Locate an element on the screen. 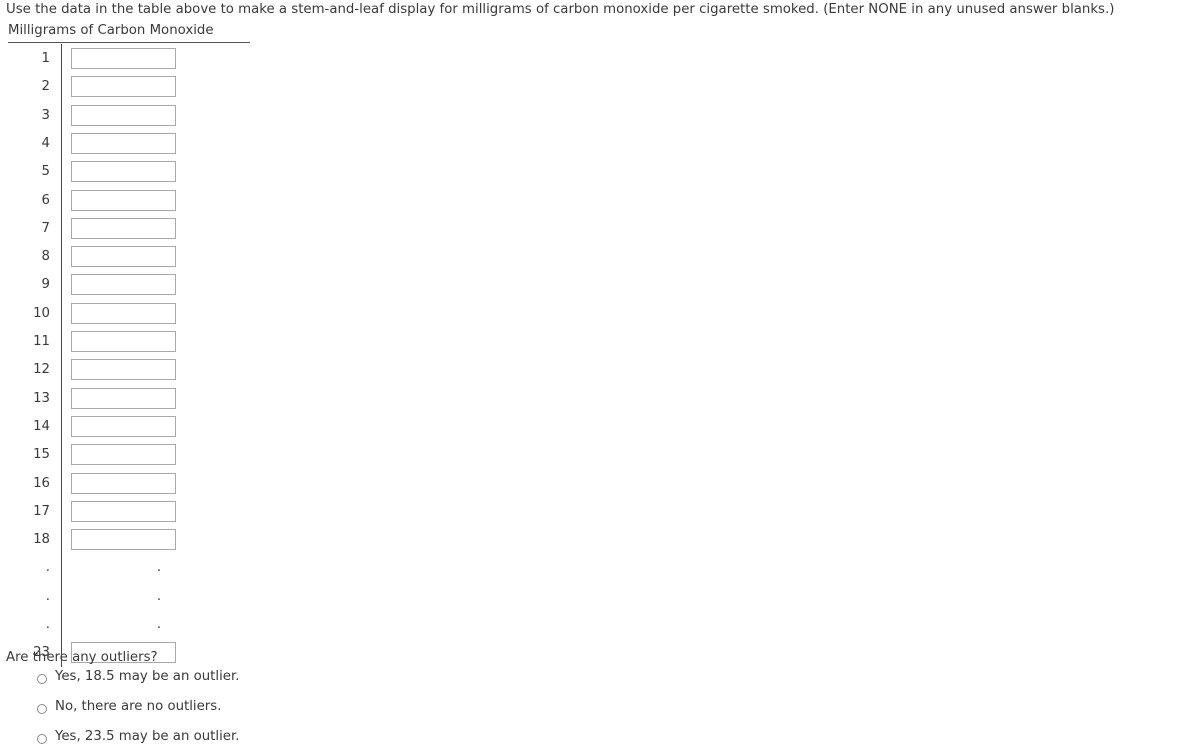 The height and width of the screenshot is (756, 1200). stem-leaf-row: 8 is located at coordinates (150, 257).